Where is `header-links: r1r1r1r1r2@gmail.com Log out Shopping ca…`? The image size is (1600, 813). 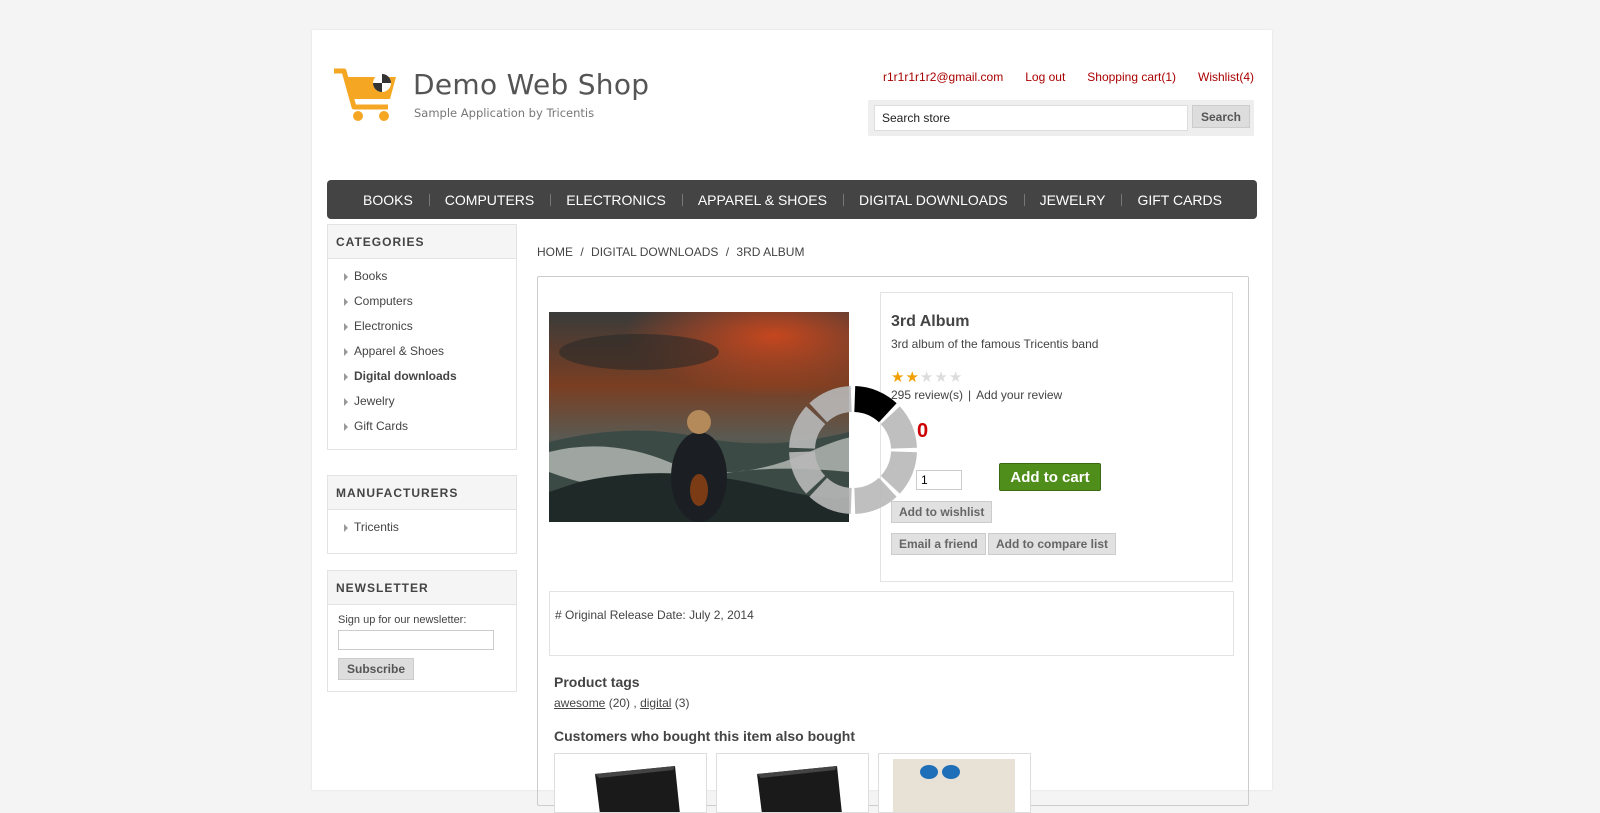 header-links: r1r1r1r1r2@gmail.com Log out Shopping ca… is located at coordinates (1068, 77).